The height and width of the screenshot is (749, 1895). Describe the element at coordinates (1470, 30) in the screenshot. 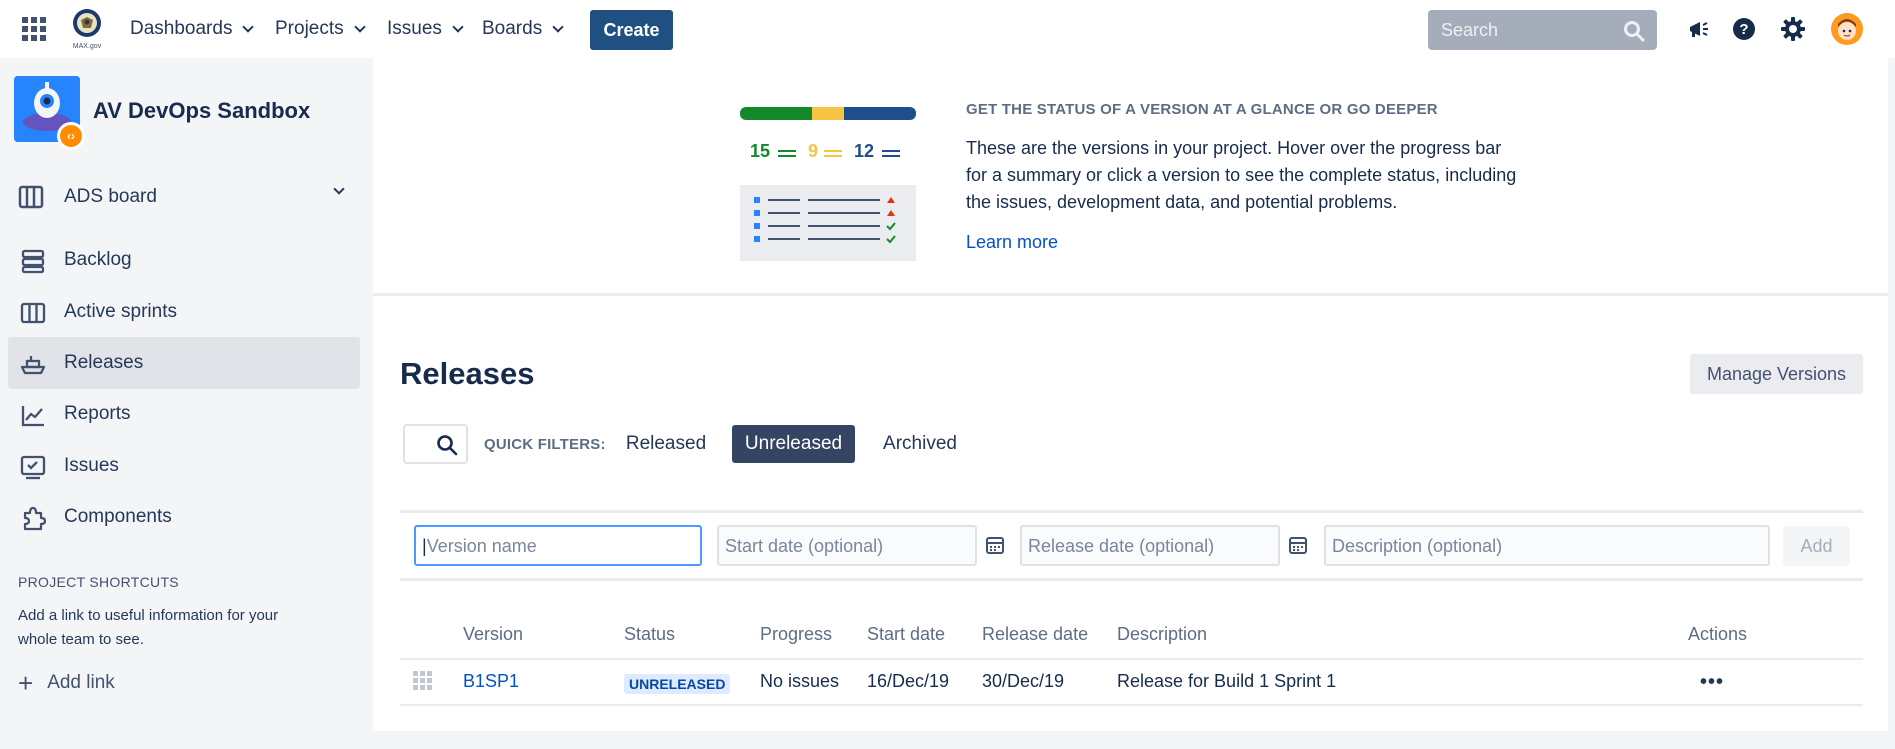

I see `search-placeholder: Search` at that location.